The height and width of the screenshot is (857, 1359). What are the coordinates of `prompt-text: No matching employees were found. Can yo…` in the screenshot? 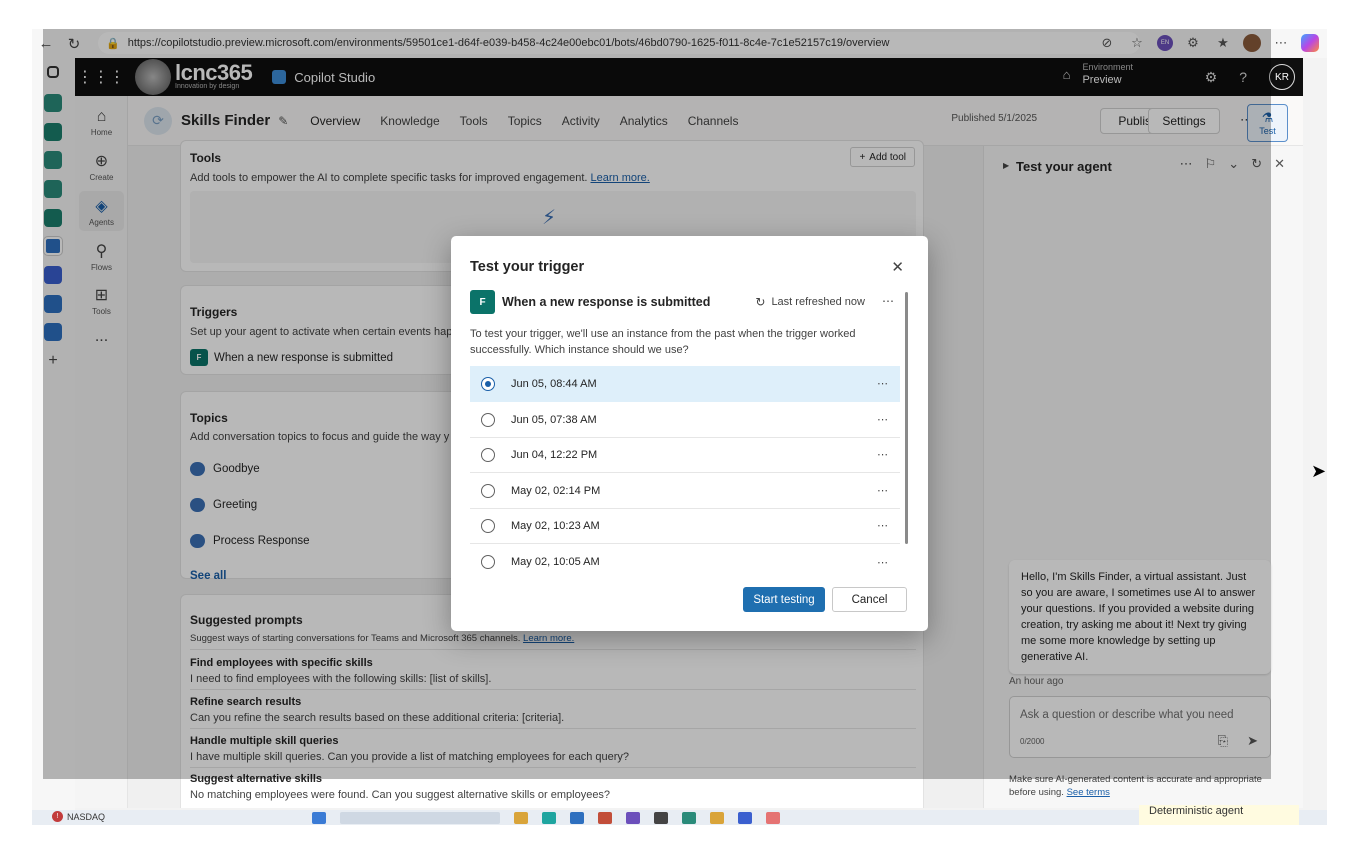 It's located at (400, 795).